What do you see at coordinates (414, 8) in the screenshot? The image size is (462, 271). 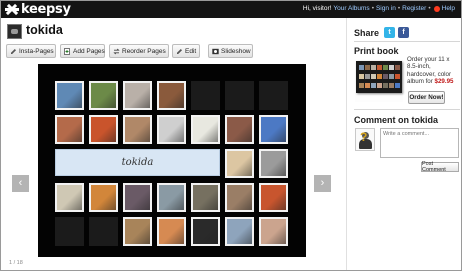 I see `register-link: Register` at bounding box center [414, 8].